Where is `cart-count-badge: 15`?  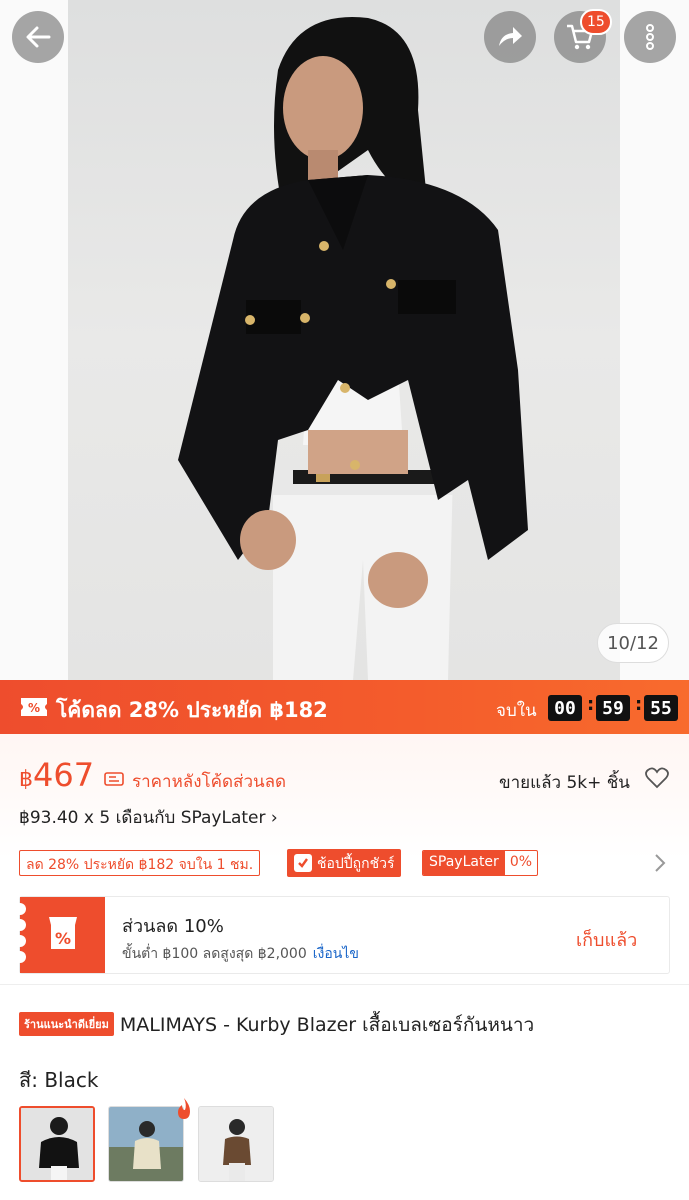
cart-count-badge: 15 is located at coordinates (596, 22).